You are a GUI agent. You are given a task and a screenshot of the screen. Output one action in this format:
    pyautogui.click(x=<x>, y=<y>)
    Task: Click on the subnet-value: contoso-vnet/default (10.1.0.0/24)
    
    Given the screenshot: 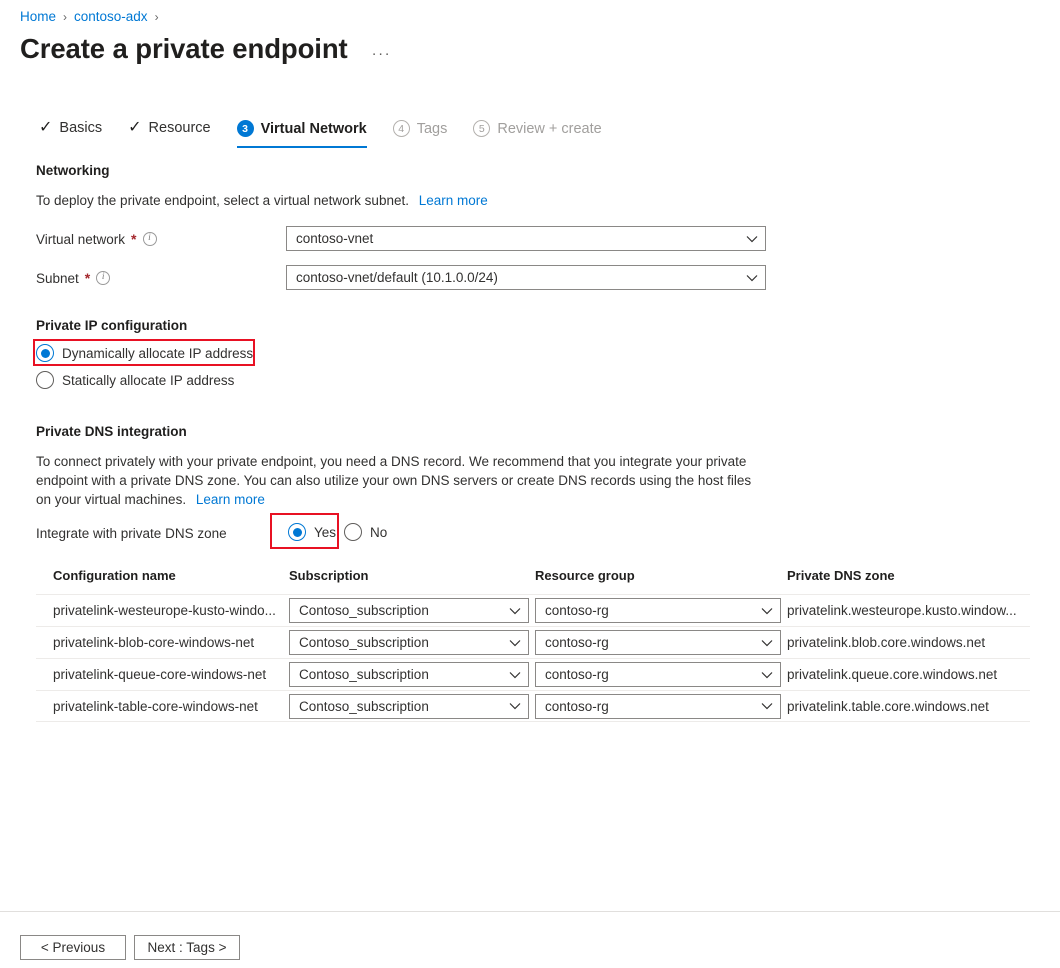 What is the action you would take?
    pyautogui.click(x=397, y=277)
    